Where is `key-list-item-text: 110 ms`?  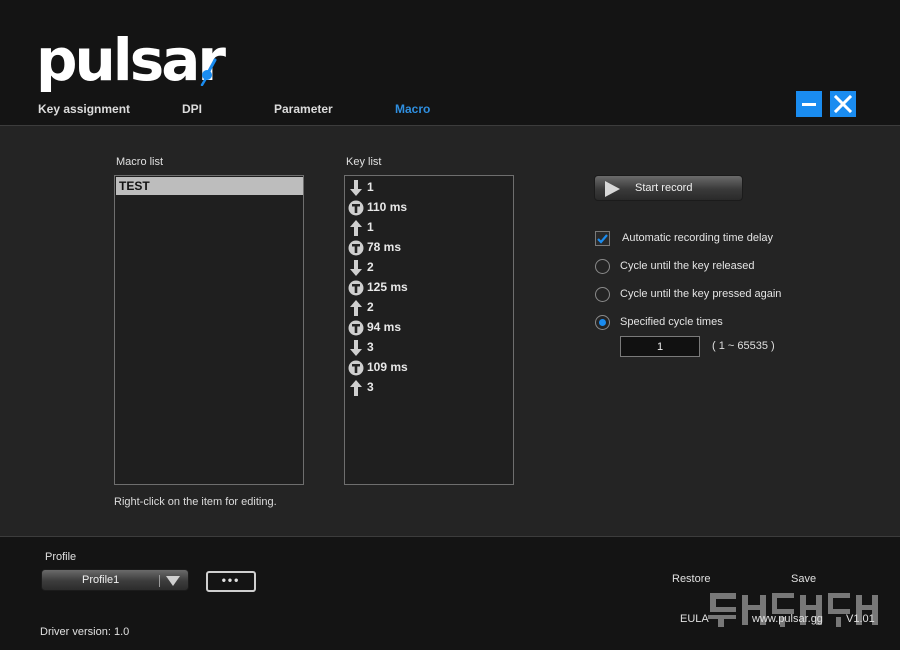 key-list-item-text: 110 ms is located at coordinates (387, 207).